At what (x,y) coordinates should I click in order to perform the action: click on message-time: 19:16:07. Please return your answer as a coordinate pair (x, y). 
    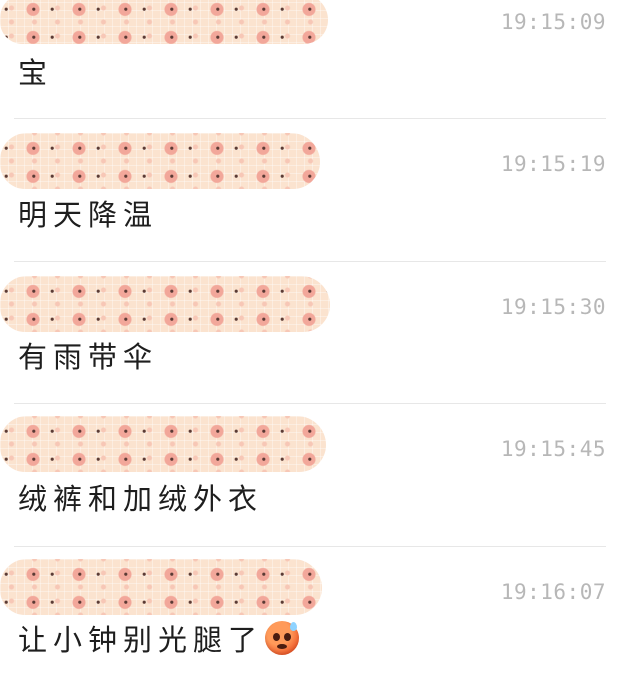
    Looking at the image, I should click on (553, 592).